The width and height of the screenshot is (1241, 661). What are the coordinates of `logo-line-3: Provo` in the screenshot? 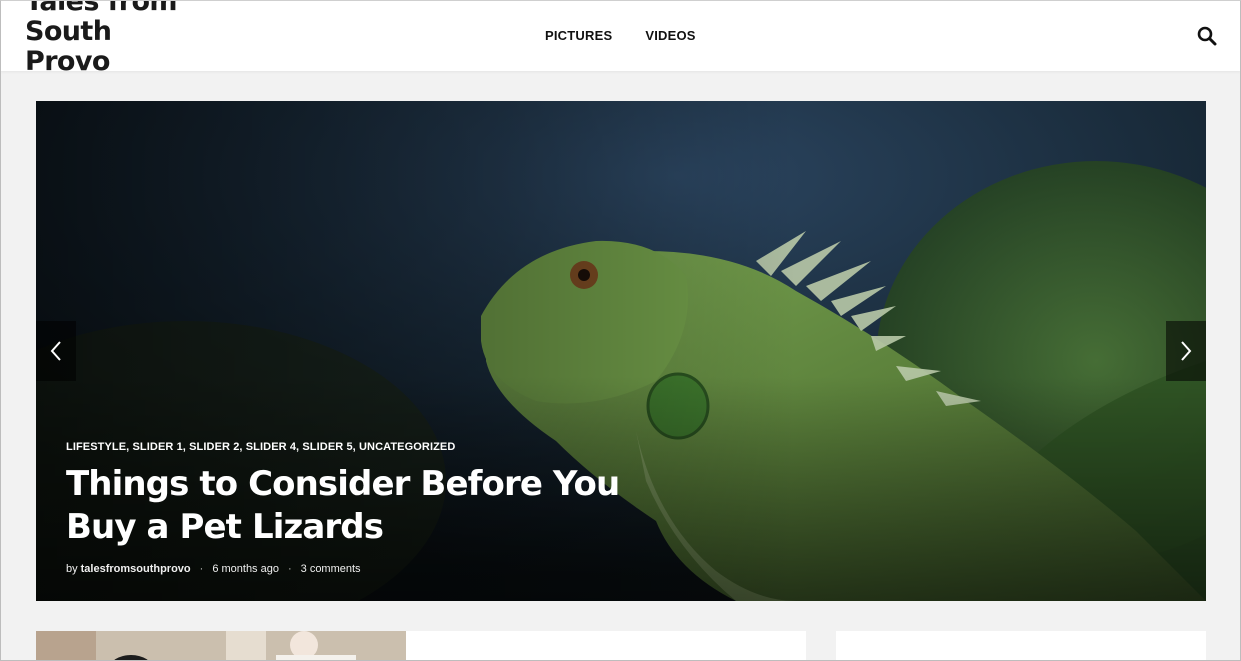 It's located at (67, 61).